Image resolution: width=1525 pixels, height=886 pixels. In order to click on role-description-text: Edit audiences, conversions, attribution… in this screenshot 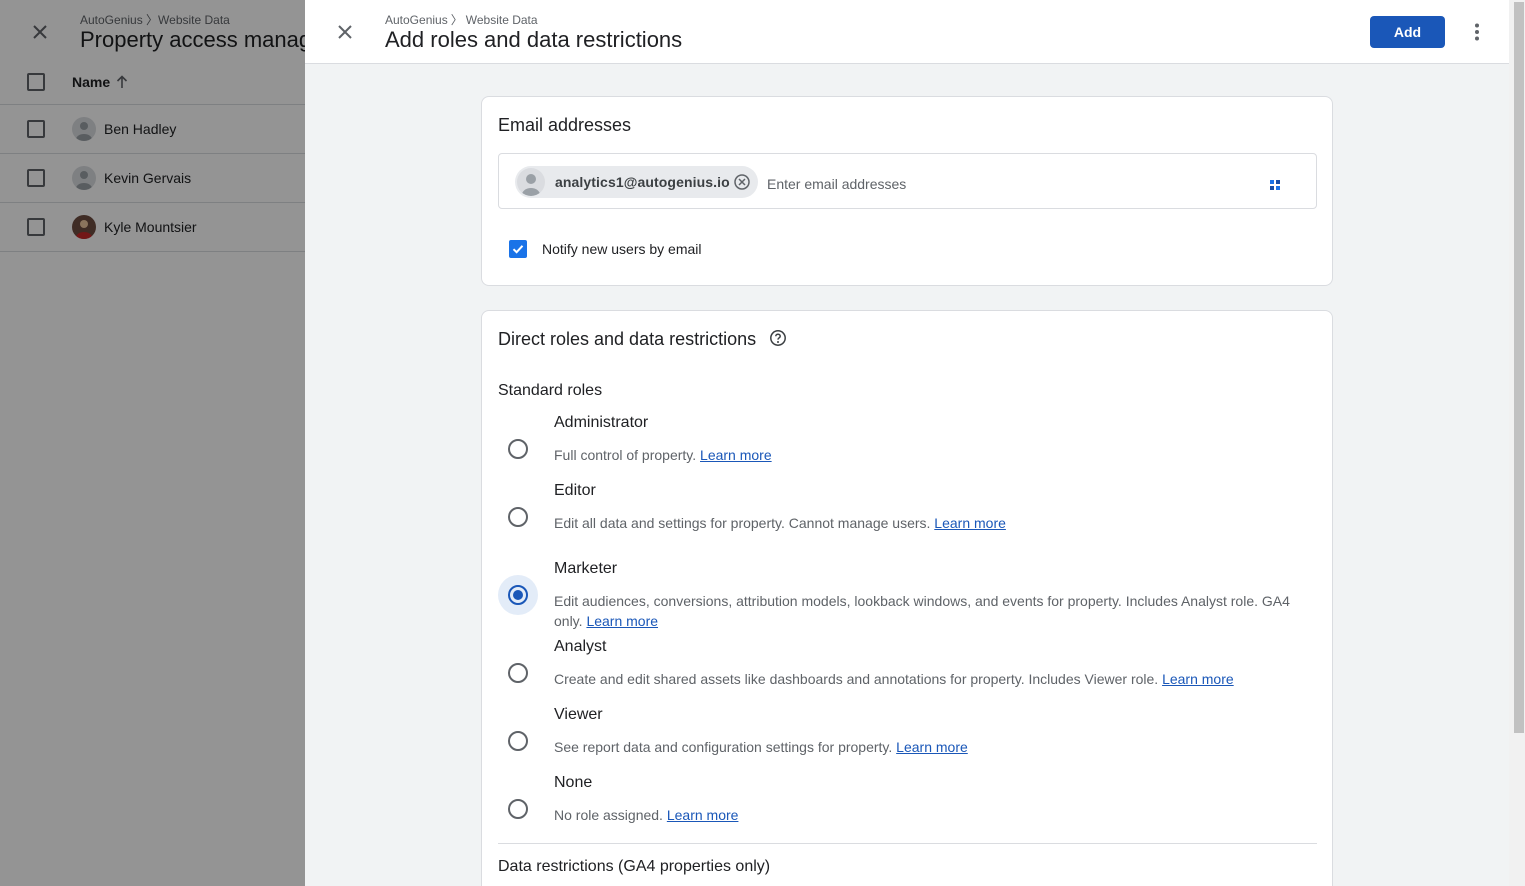, I will do `click(922, 611)`.